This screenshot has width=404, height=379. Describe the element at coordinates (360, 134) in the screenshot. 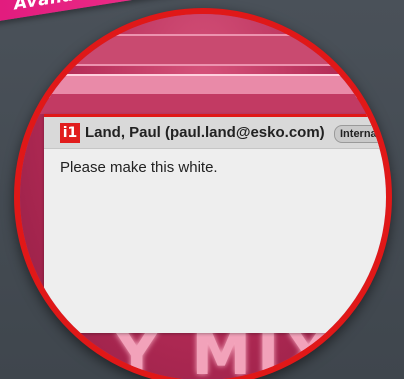

I see `internal-tag: Internal` at that location.